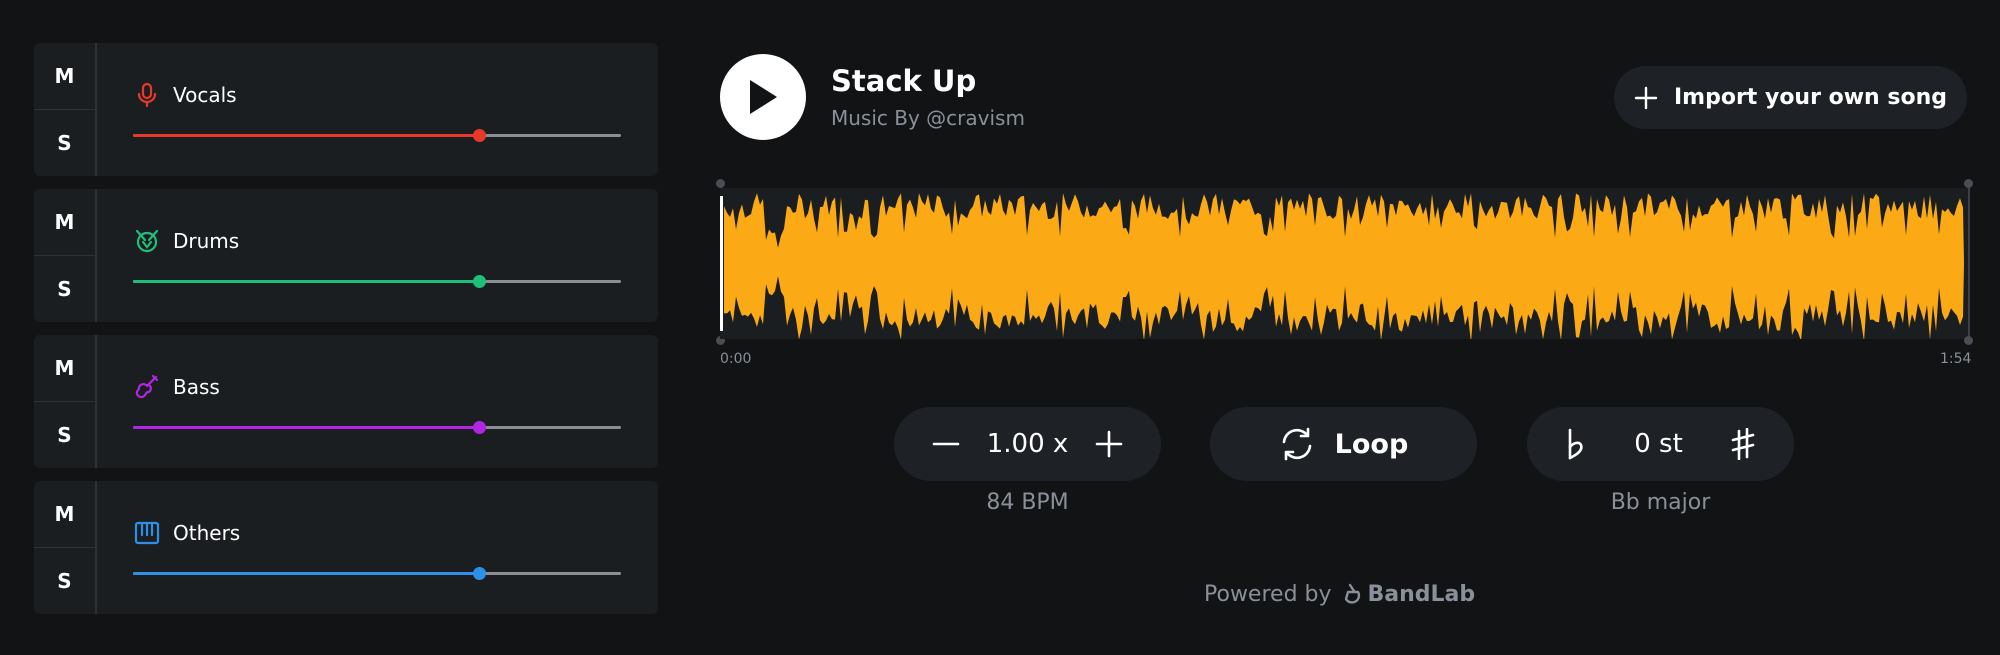 The width and height of the screenshot is (2000, 655). Describe the element at coordinates (147, 241) in the screenshot. I see `drum-icon` at that location.